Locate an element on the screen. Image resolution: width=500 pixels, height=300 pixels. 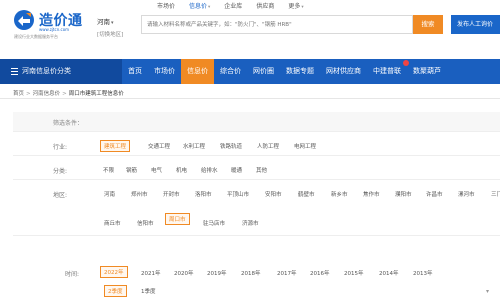
top-nav: 市场价 信息价▾ 企业库 供应商 更多▾ is located at coordinates (230, 7).